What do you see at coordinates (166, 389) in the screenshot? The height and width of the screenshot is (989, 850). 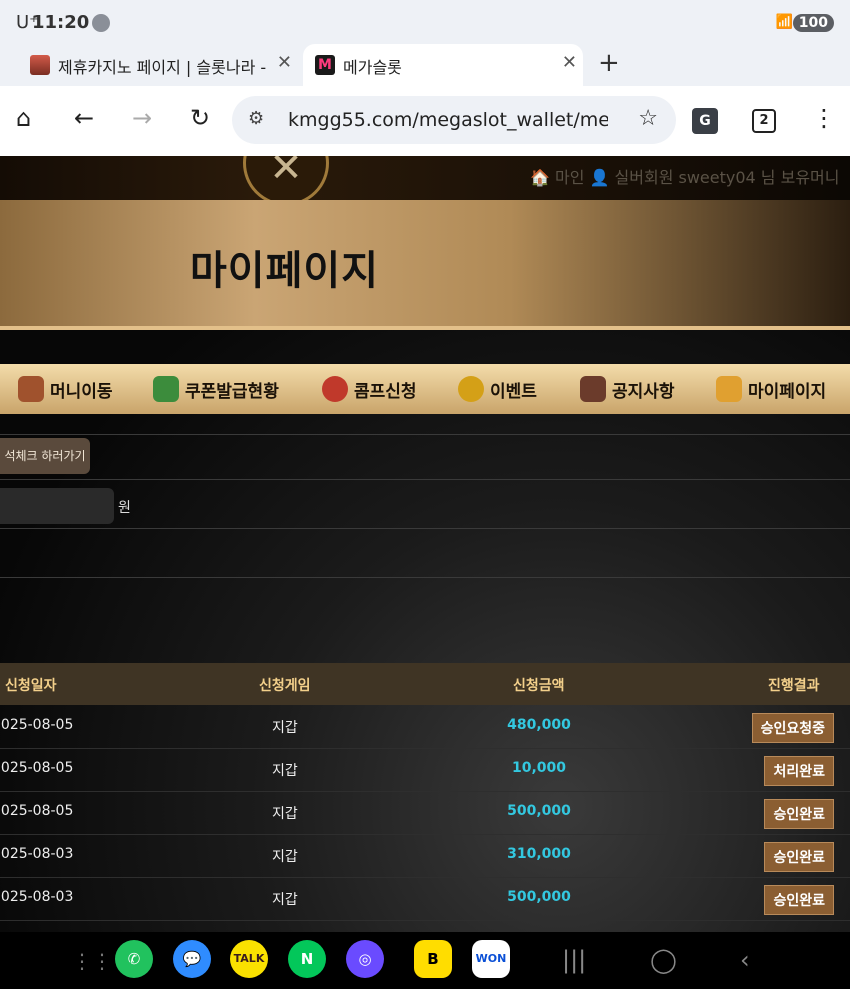 I see `coupon-icon` at bounding box center [166, 389].